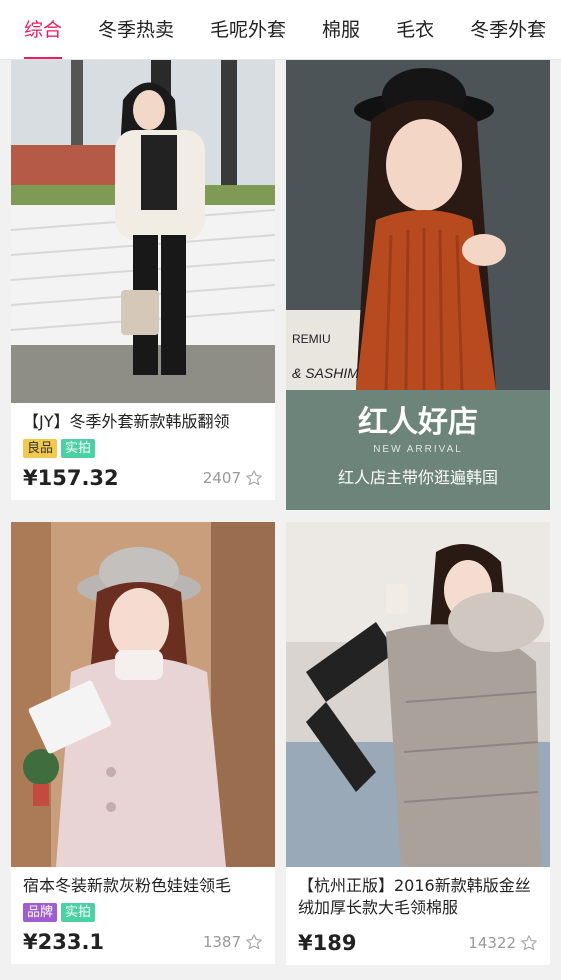 This screenshot has width=561, height=980. I want to click on product-tags: 良品 实拍, so click(143, 448).